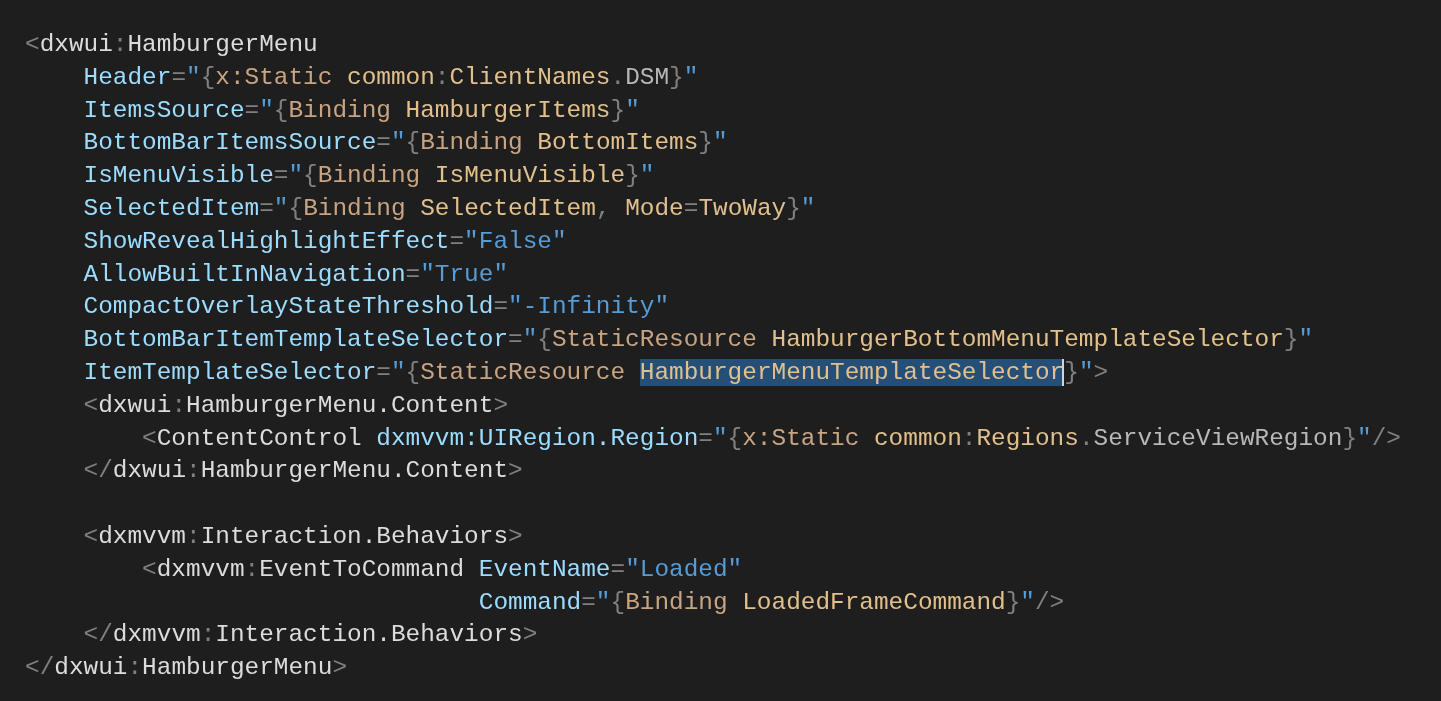 The image size is (1441, 701). Describe the element at coordinates (771, 602) in the screenshot. I see `code-line: Command="{Binding LoadedFrameCommand}"/>` at that location.